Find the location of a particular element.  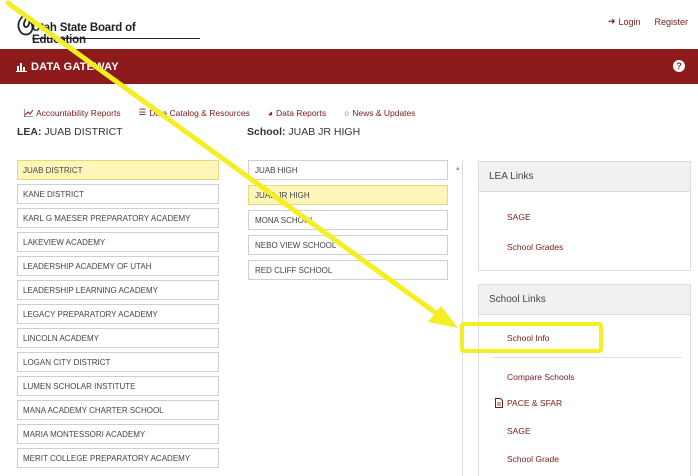

divider is located at coordinates (588, 357).